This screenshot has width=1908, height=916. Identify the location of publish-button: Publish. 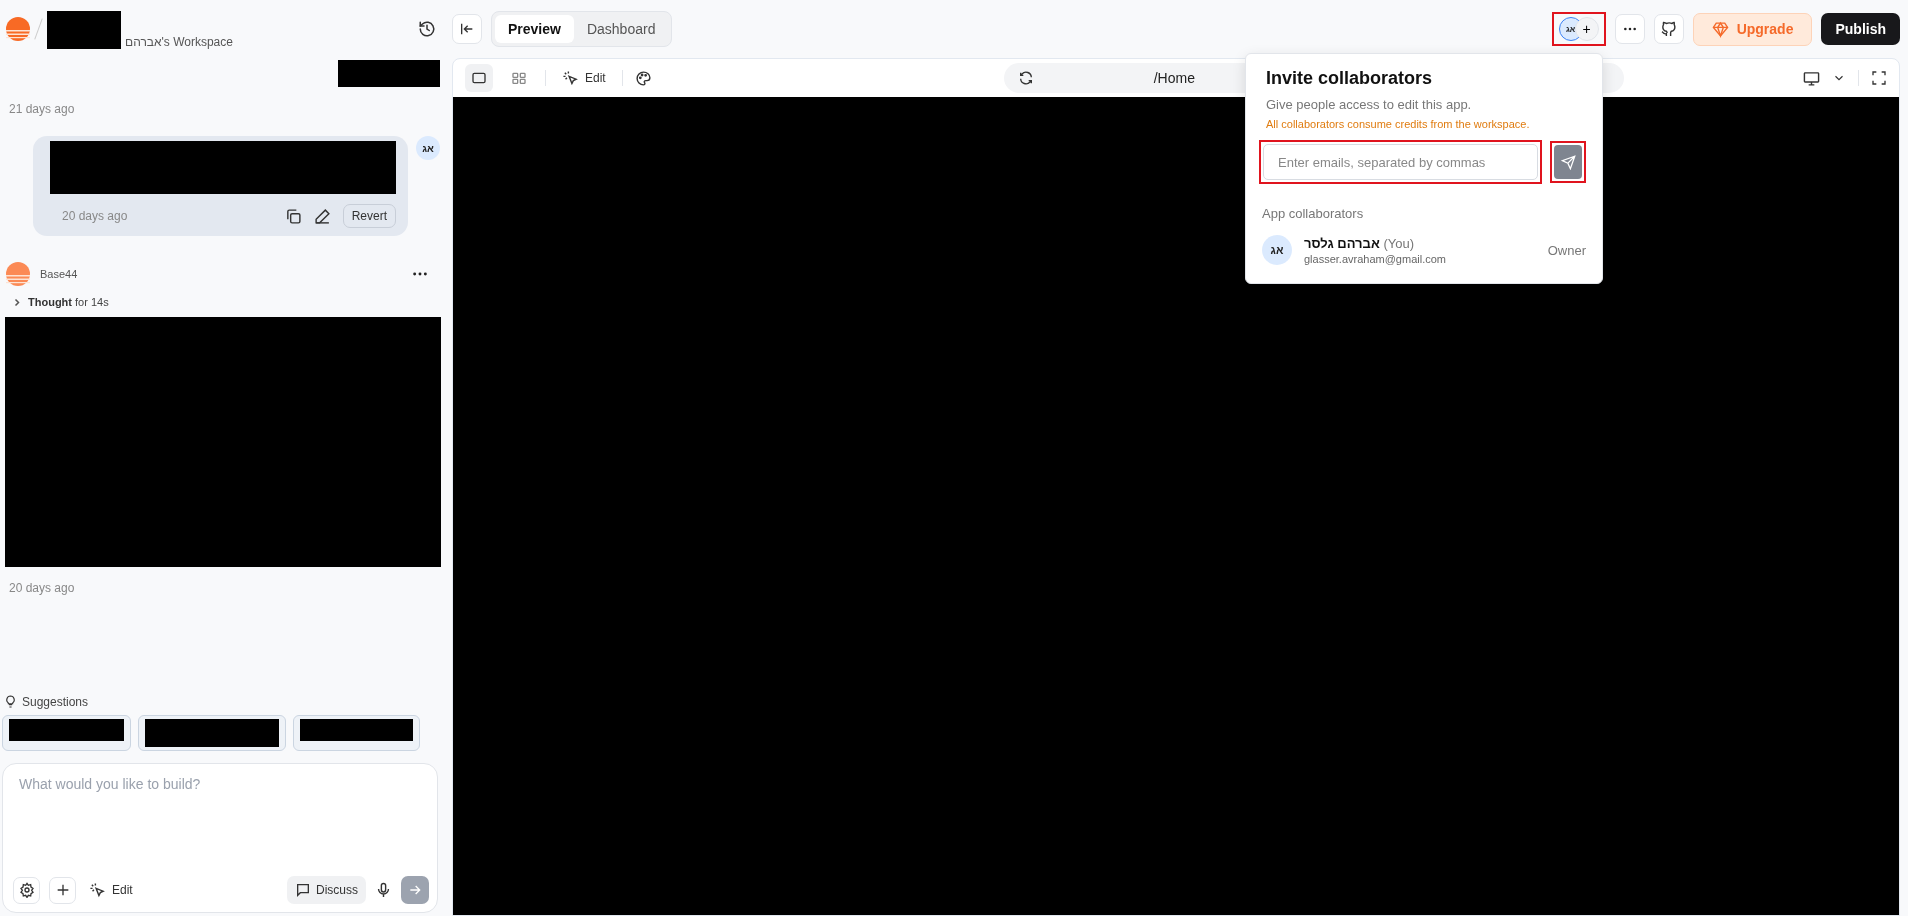
(1860, 29).